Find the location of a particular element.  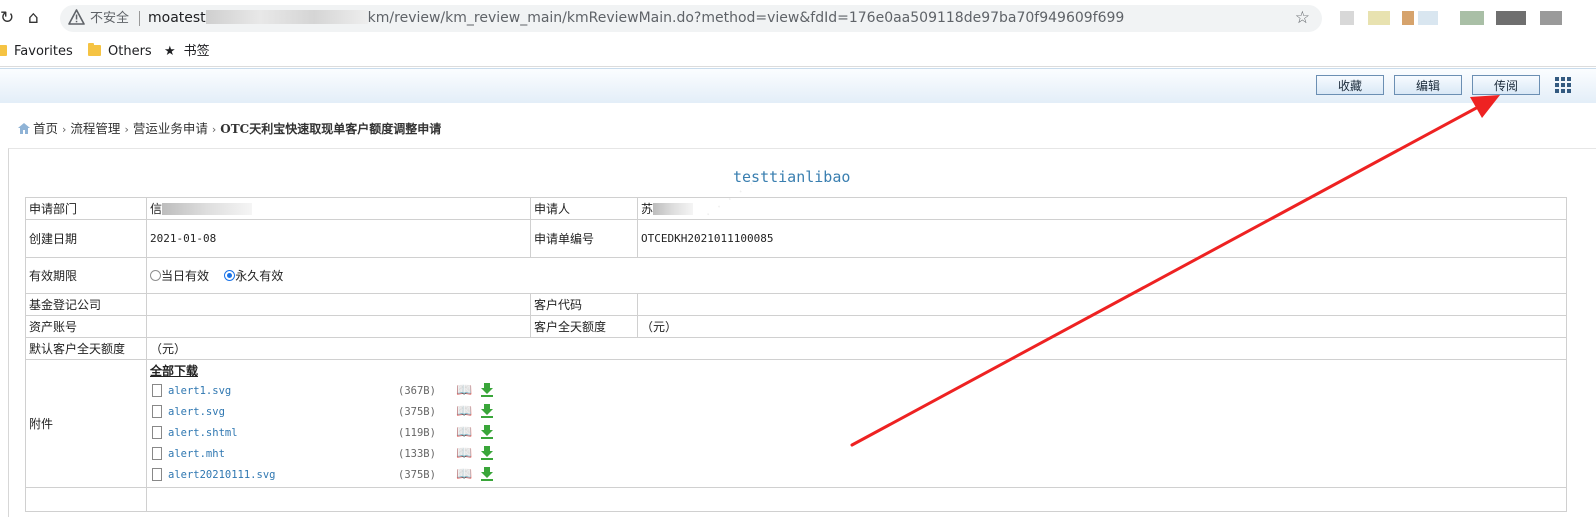

attachment-row: alert20210111.svg (375B) 📖 is located at coordinates (856, 475).